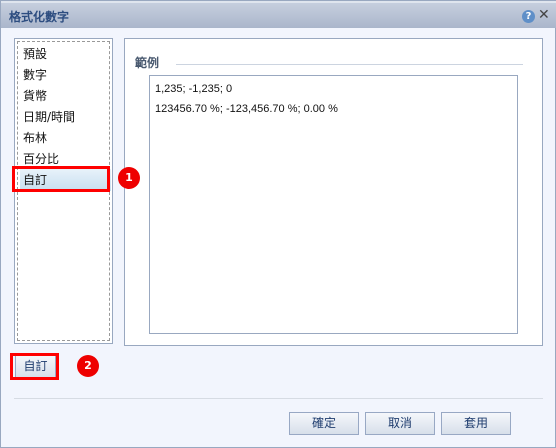 The width and height of the screenshot is (556, 448). I want to click on ok-button: 確定, so click(324, 423).